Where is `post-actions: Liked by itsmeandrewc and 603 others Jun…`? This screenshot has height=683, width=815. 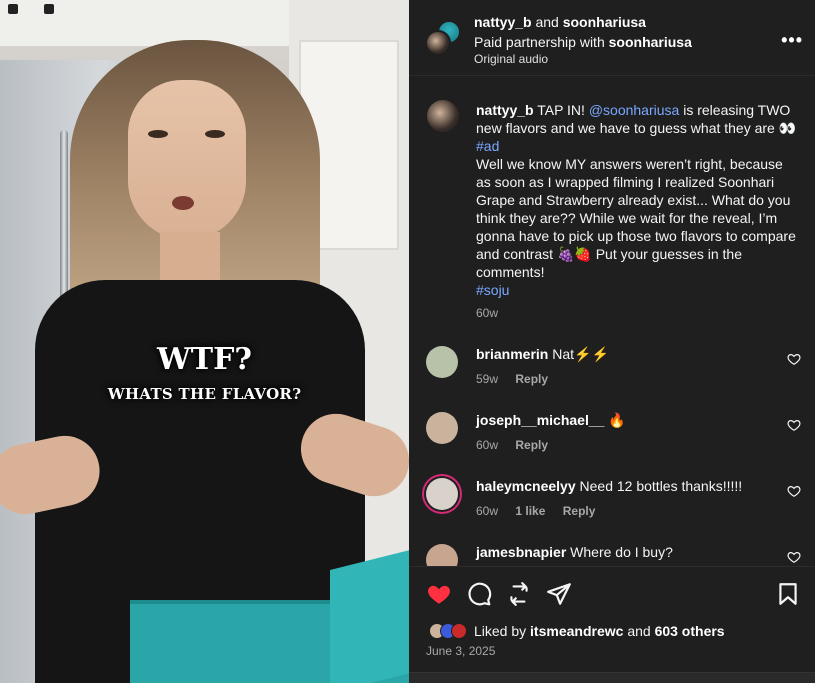 post-actions: Liked by itsmeandrewc and 603 others Jun… is located at coordinates (612, 624).